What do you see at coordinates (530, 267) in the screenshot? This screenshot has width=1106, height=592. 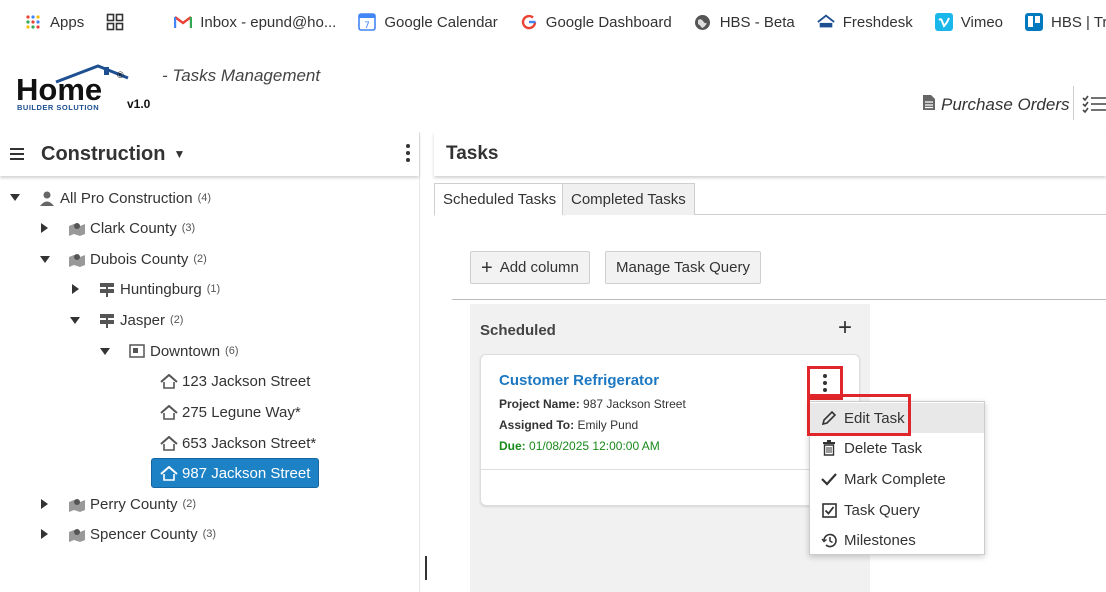 I see `add-column-button: + Add column` at bounding box center [530, 267].